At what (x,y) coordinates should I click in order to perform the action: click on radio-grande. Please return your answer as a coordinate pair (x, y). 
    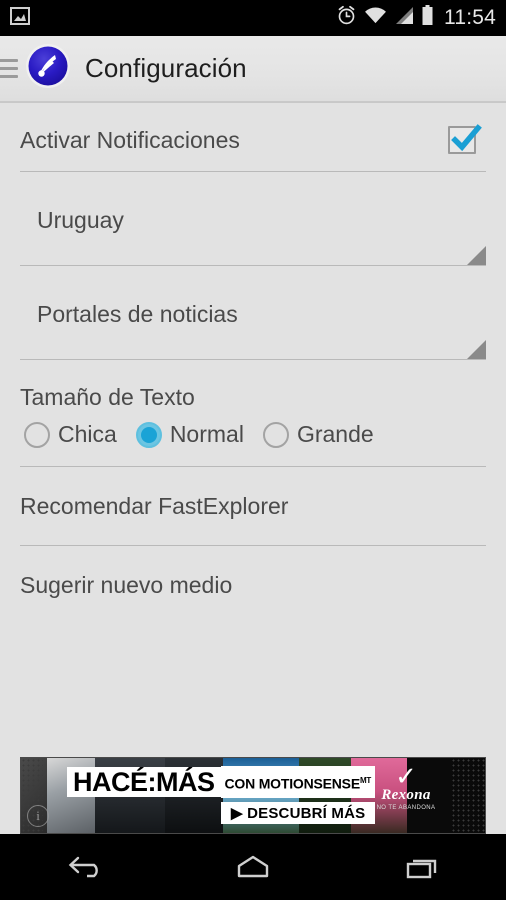
    Looking at the image, I should click on (275, 434).